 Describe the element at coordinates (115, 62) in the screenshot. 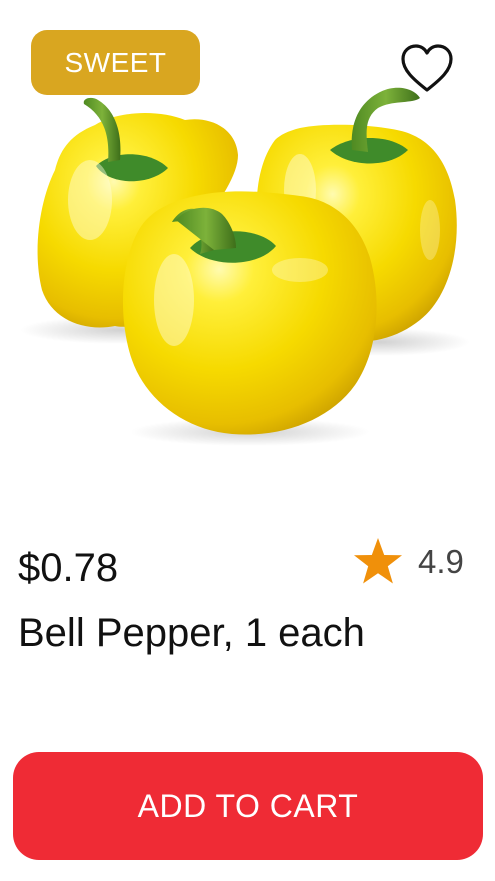

I see `product-tag-badge: SWEET` at that location.